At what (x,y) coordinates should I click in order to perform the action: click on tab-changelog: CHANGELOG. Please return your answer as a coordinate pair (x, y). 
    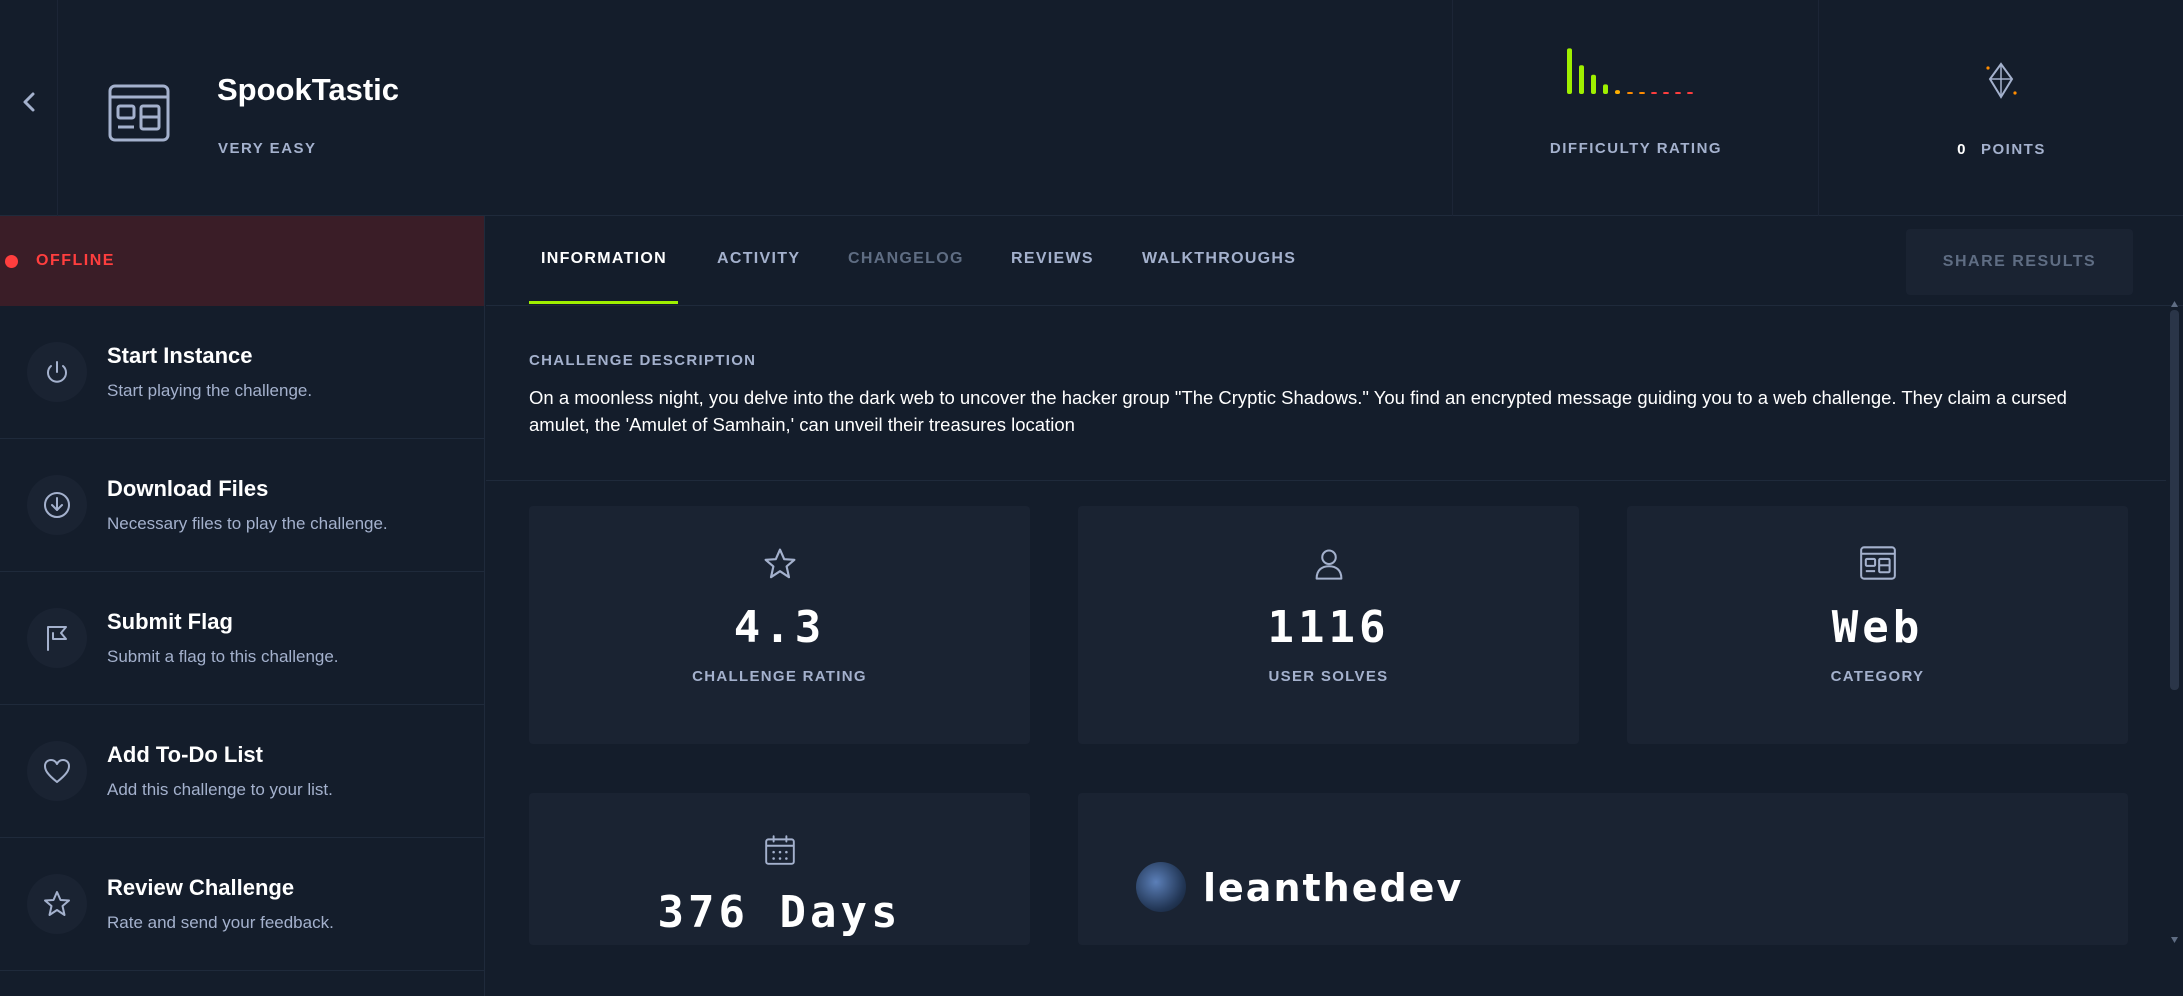
    Looking at the image, I should click on (906, 259).